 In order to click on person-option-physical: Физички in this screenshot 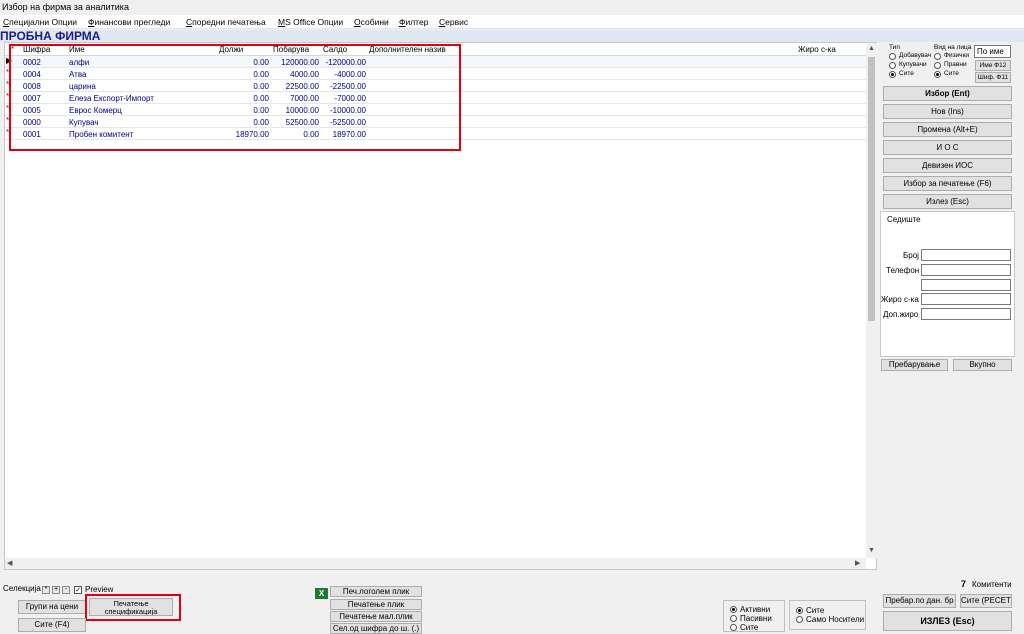, I will do `click(957, 55)`.